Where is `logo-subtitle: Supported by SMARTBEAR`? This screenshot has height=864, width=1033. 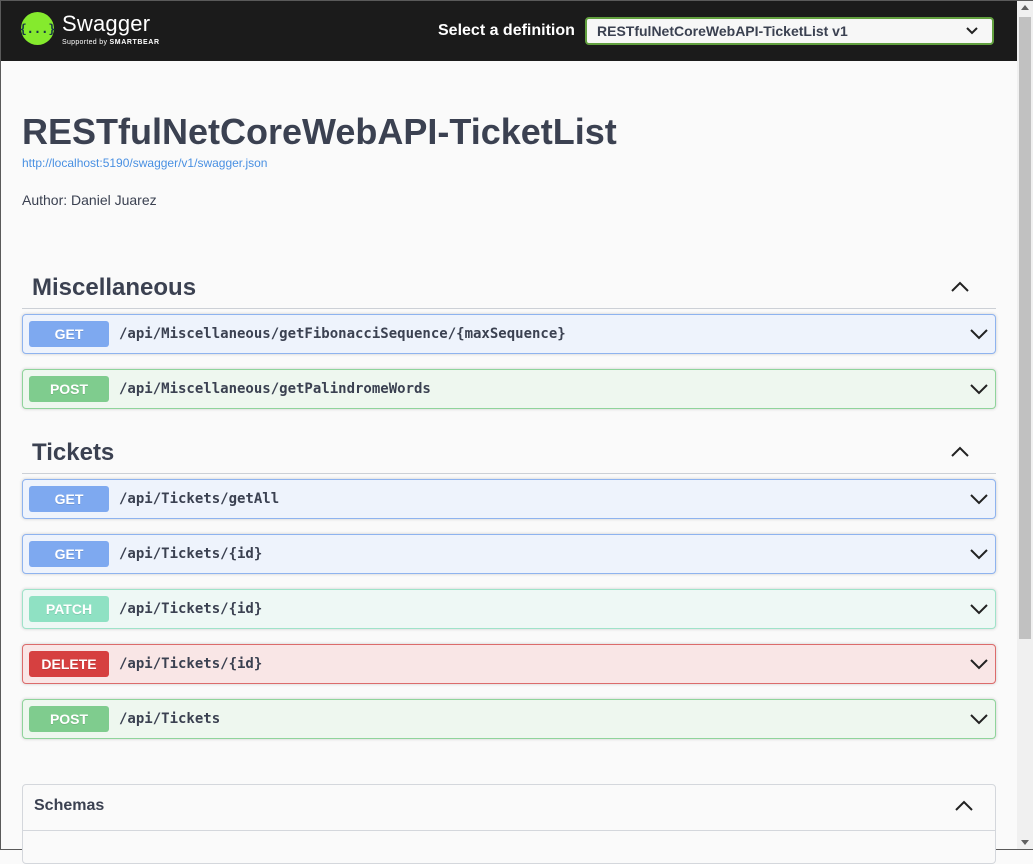
logo-subtitle: Supported by SMARTBEAR is located at coordinates (111, 43).